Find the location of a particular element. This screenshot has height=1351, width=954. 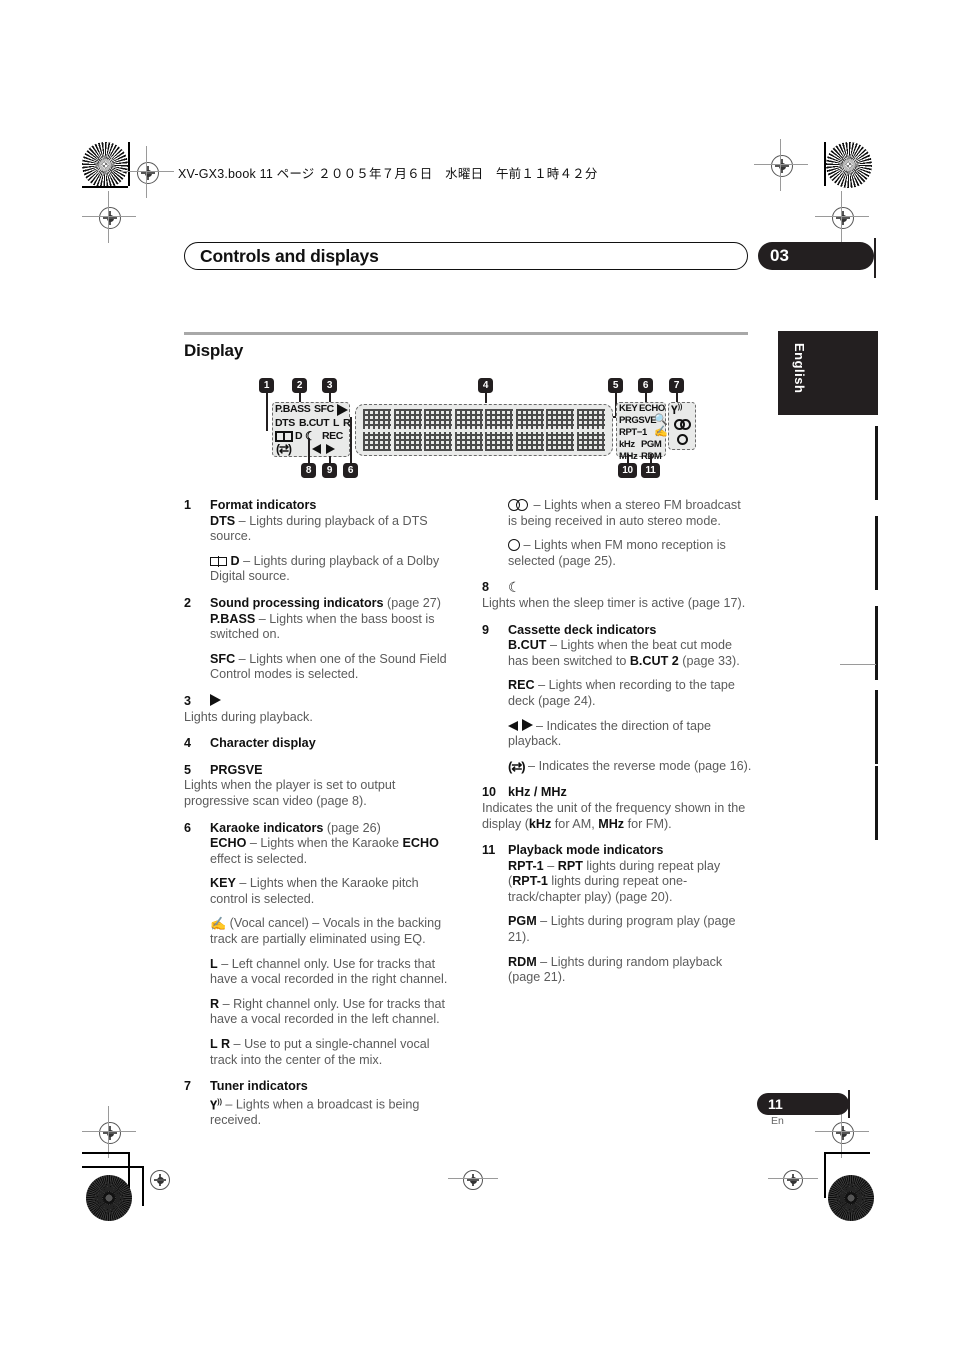

lcd-label-dts: DTS is located at coordinates (285, 423).